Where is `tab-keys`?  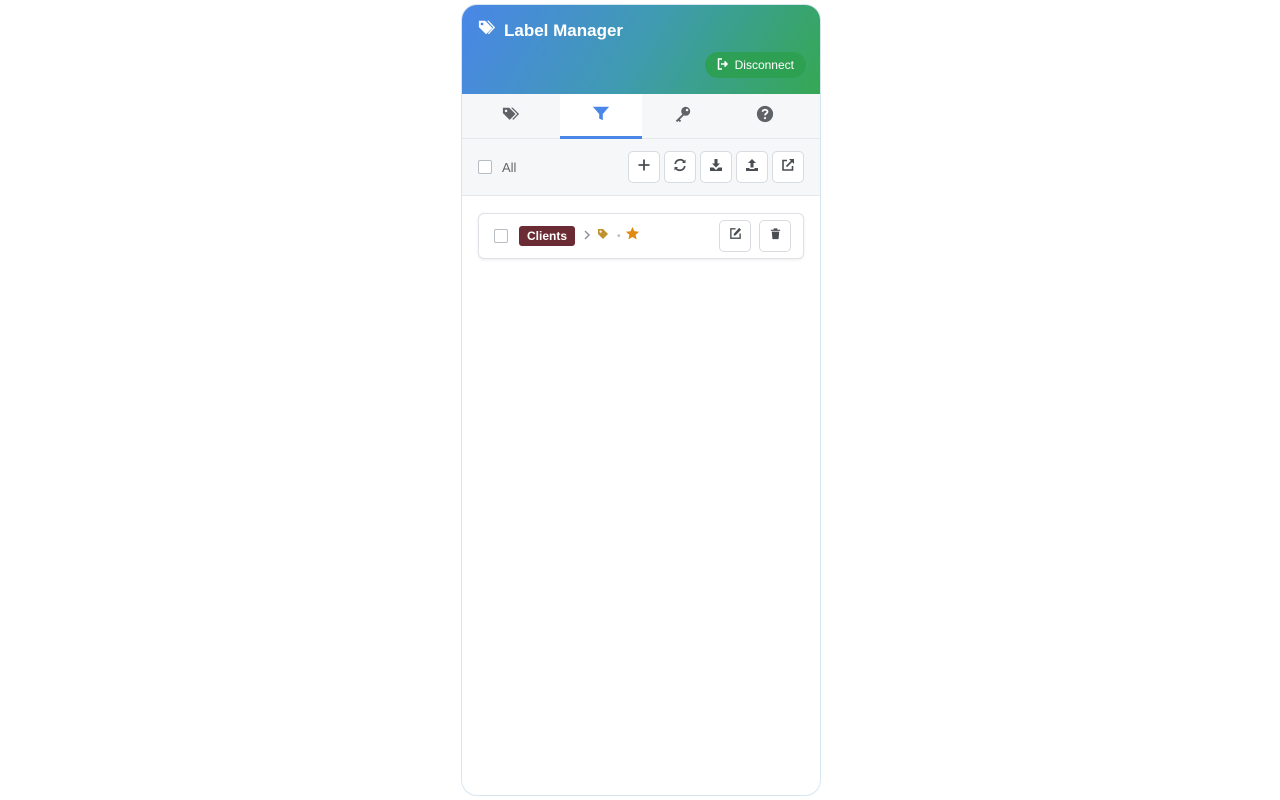
tab-keys is located at coordinates (683, 116).